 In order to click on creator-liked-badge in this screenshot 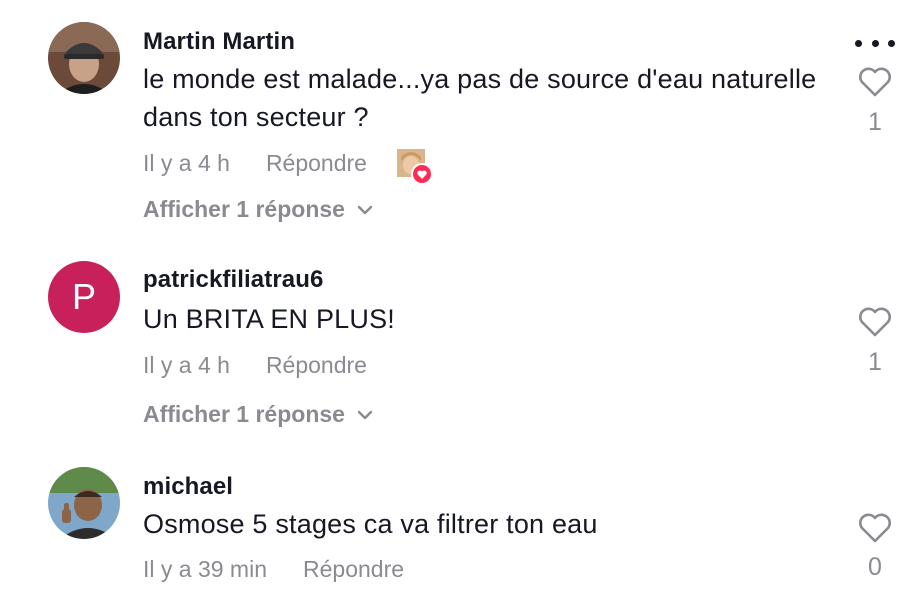, I will do `click(414, 167)`.